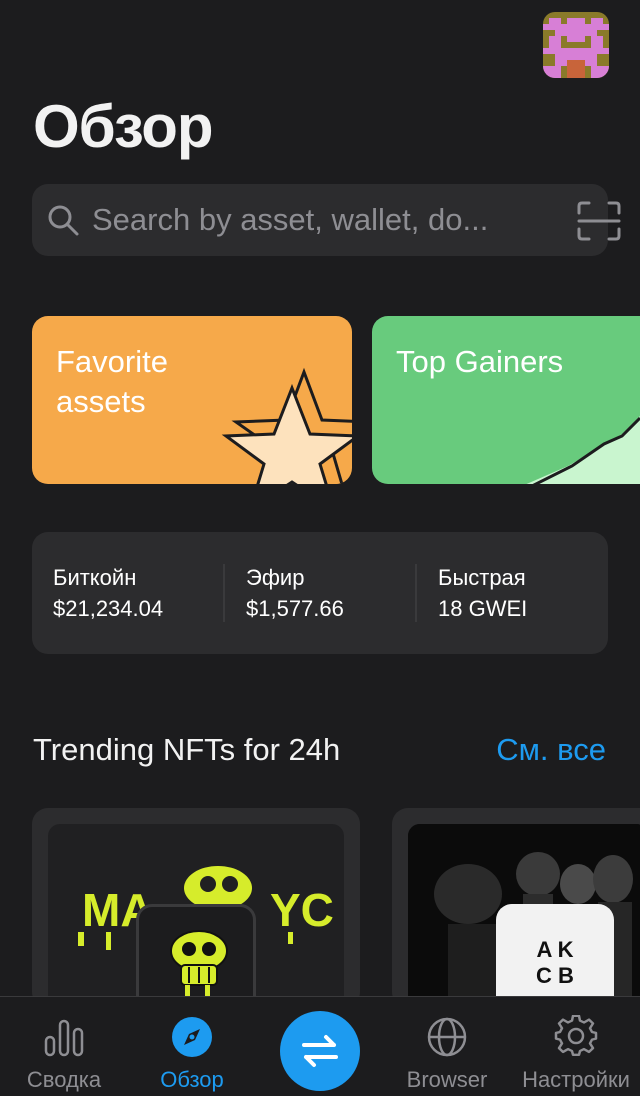  What do you see at coordinates (199, 967) in the screenshot?
I see `skull-icon` at bounding box center [199, 967].